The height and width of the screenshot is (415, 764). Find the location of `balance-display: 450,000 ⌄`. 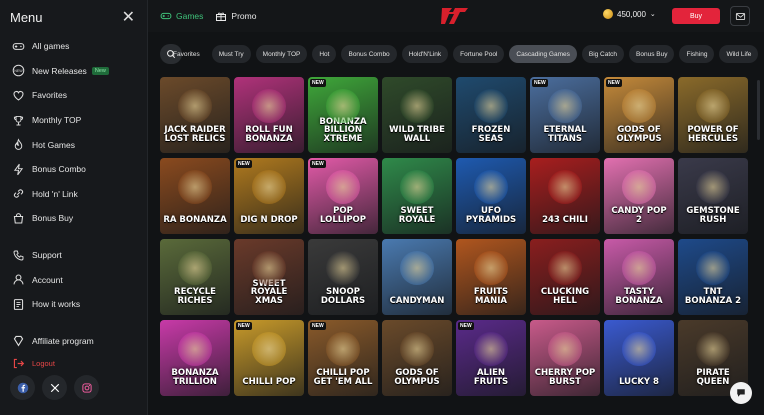

balance-display: 450,000 ⌄ is located at coordinates (629, 14).